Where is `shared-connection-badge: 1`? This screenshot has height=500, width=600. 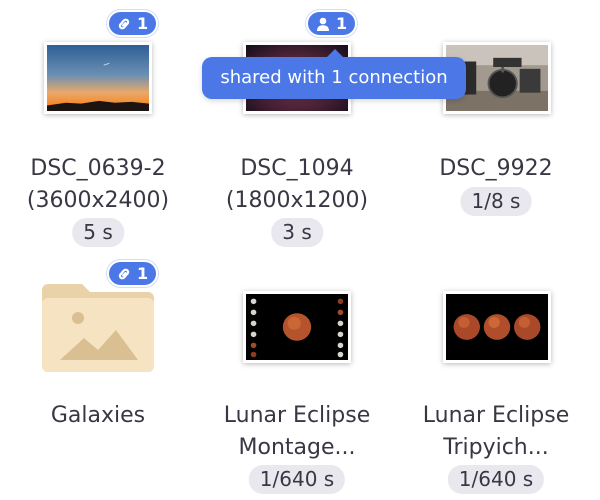
shared-connection-badge: 1 is located at coordinates (332, 23).